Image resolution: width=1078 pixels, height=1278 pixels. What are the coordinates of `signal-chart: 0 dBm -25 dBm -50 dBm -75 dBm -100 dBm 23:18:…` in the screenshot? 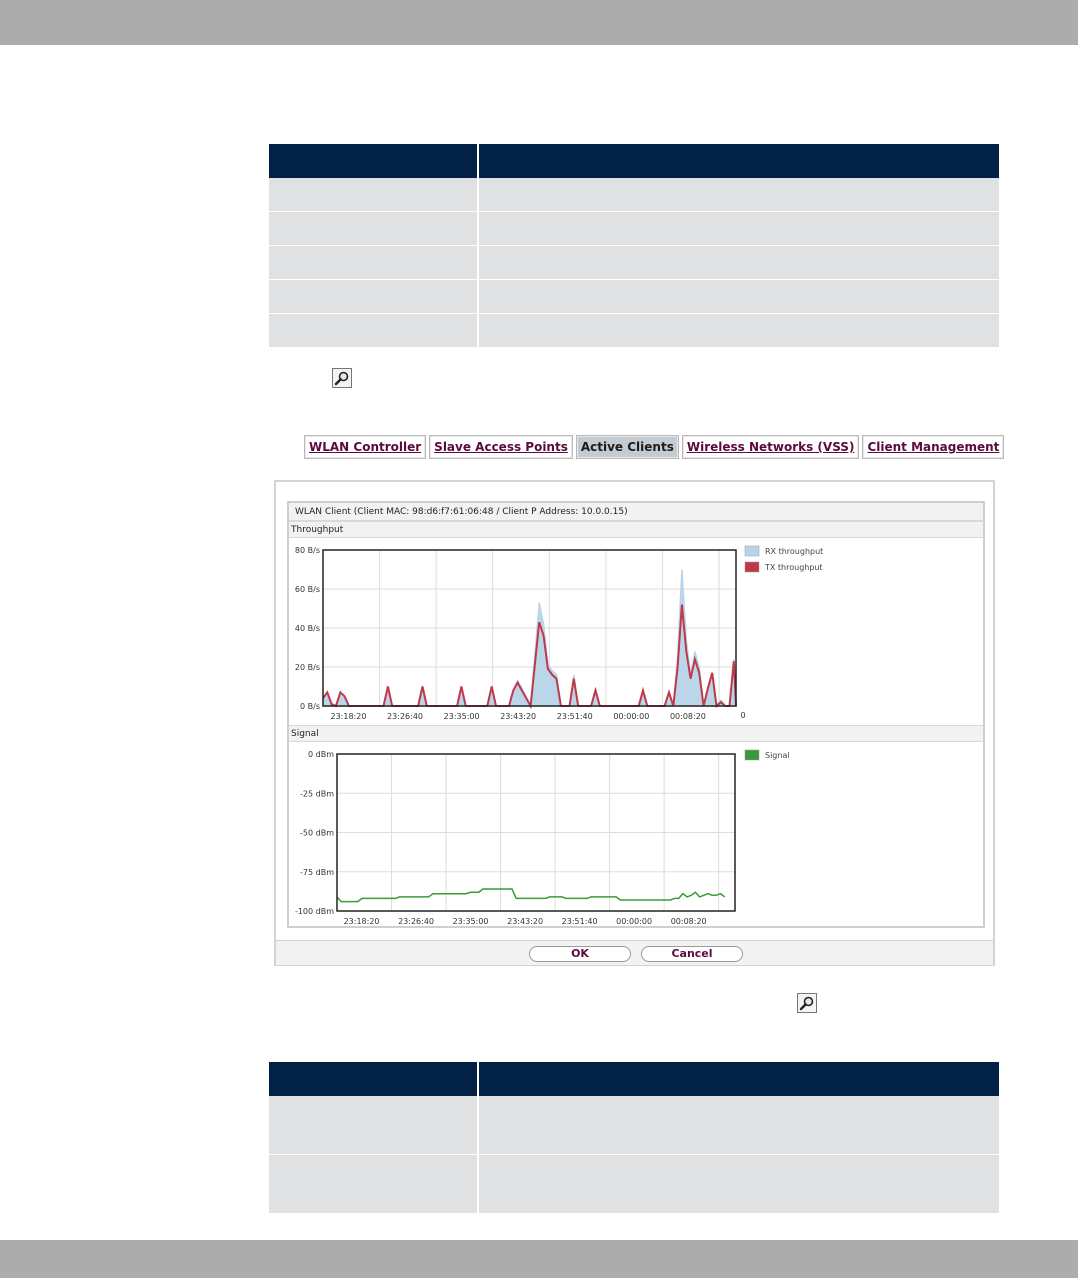 It's located at (542, 837).